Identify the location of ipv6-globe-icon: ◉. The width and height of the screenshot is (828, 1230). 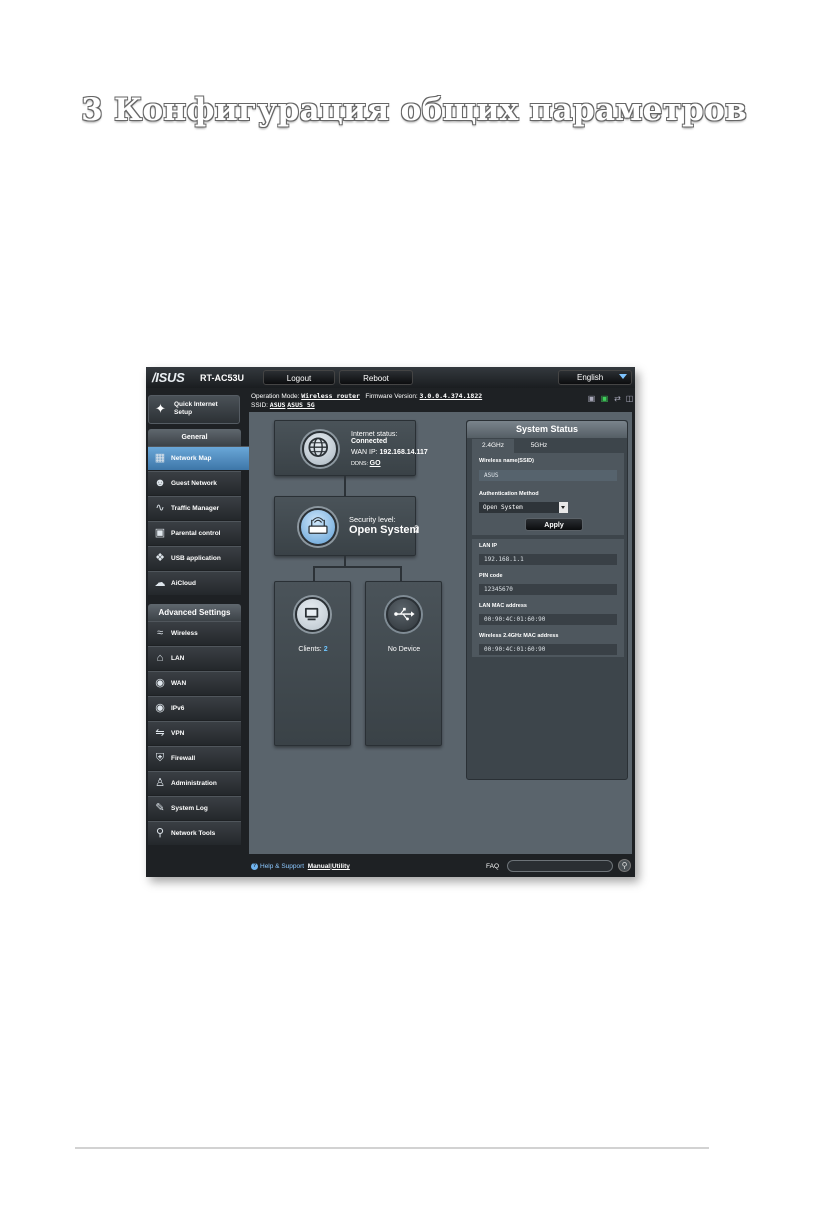
(160, 708).